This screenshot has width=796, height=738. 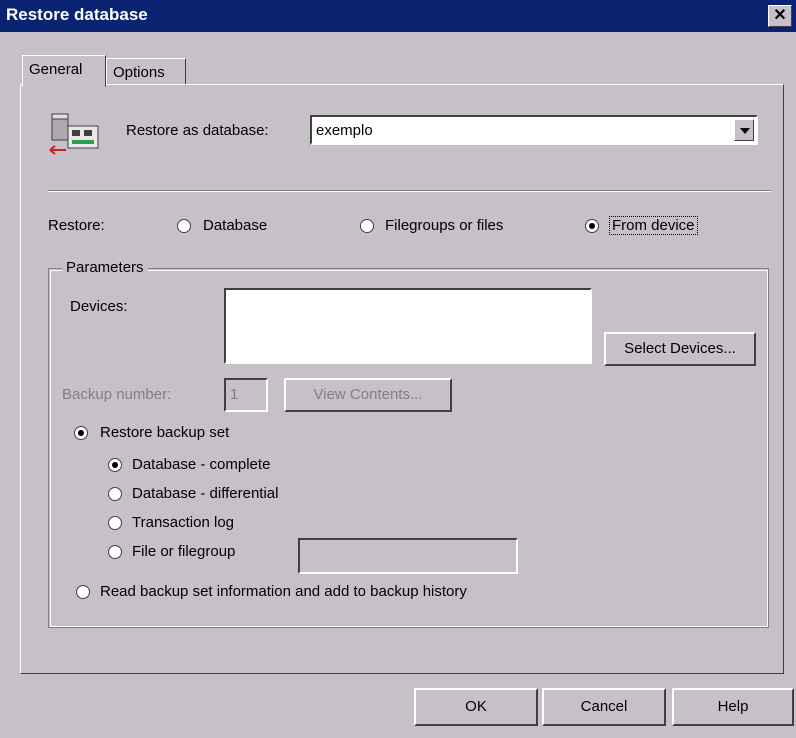 I want to click on radio-database-differential, so click(x=115, y=494).